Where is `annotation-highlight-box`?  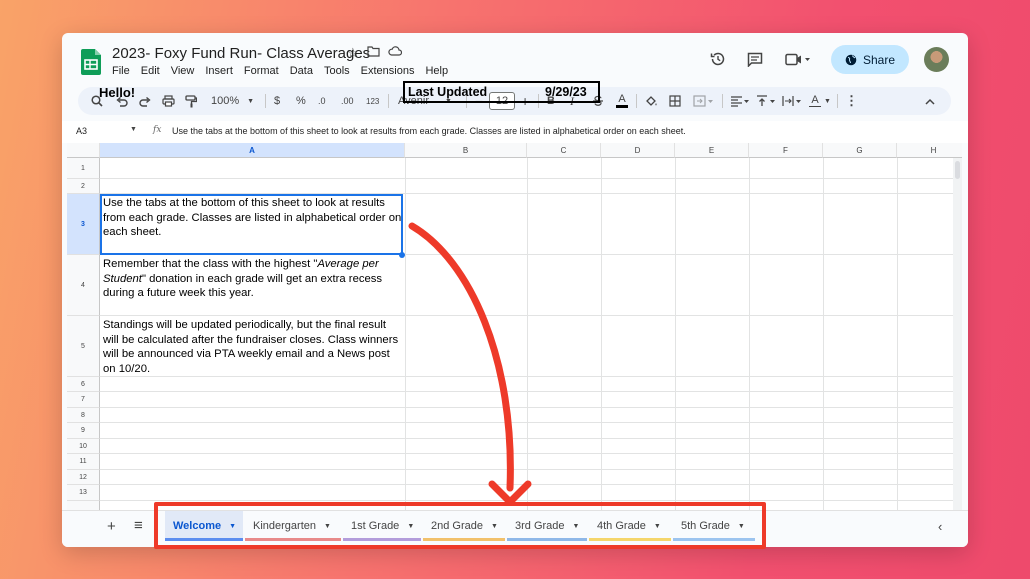
annotation-highlight-box is located at coordinates (460, 525).